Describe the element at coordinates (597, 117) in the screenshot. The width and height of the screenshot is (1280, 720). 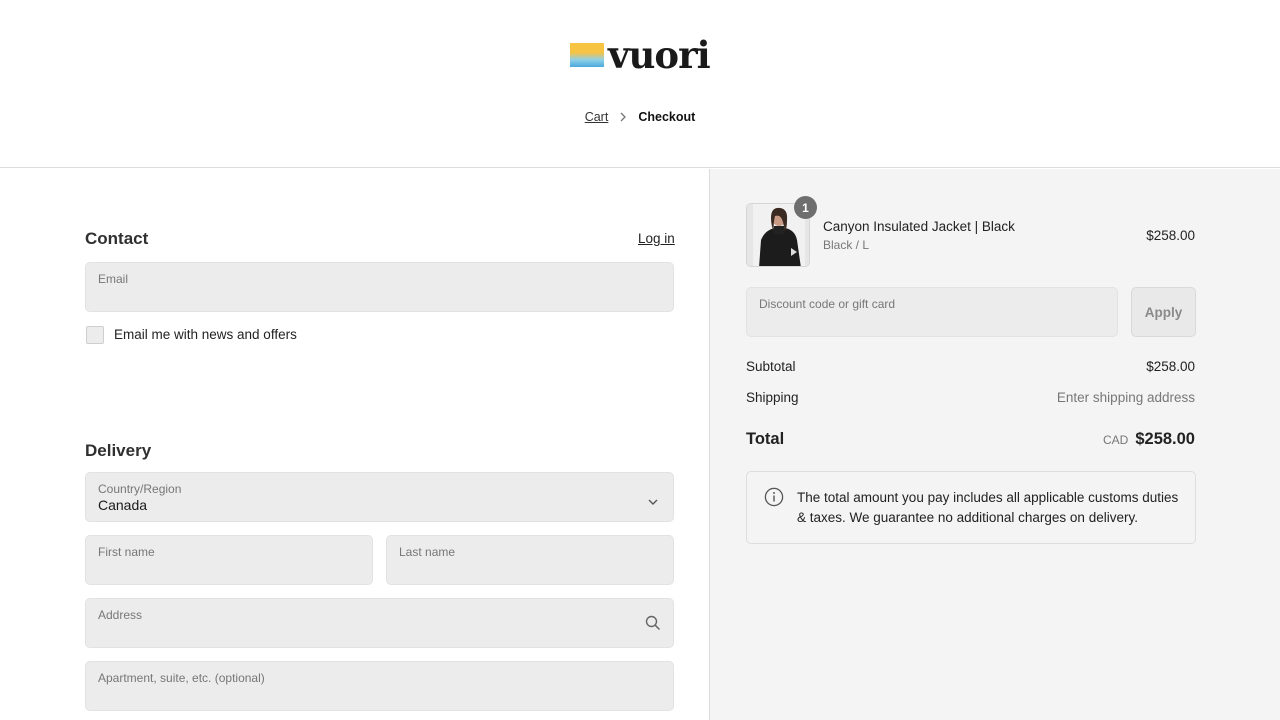
I see `breadcrumb-cart-link: Cart` at that location.